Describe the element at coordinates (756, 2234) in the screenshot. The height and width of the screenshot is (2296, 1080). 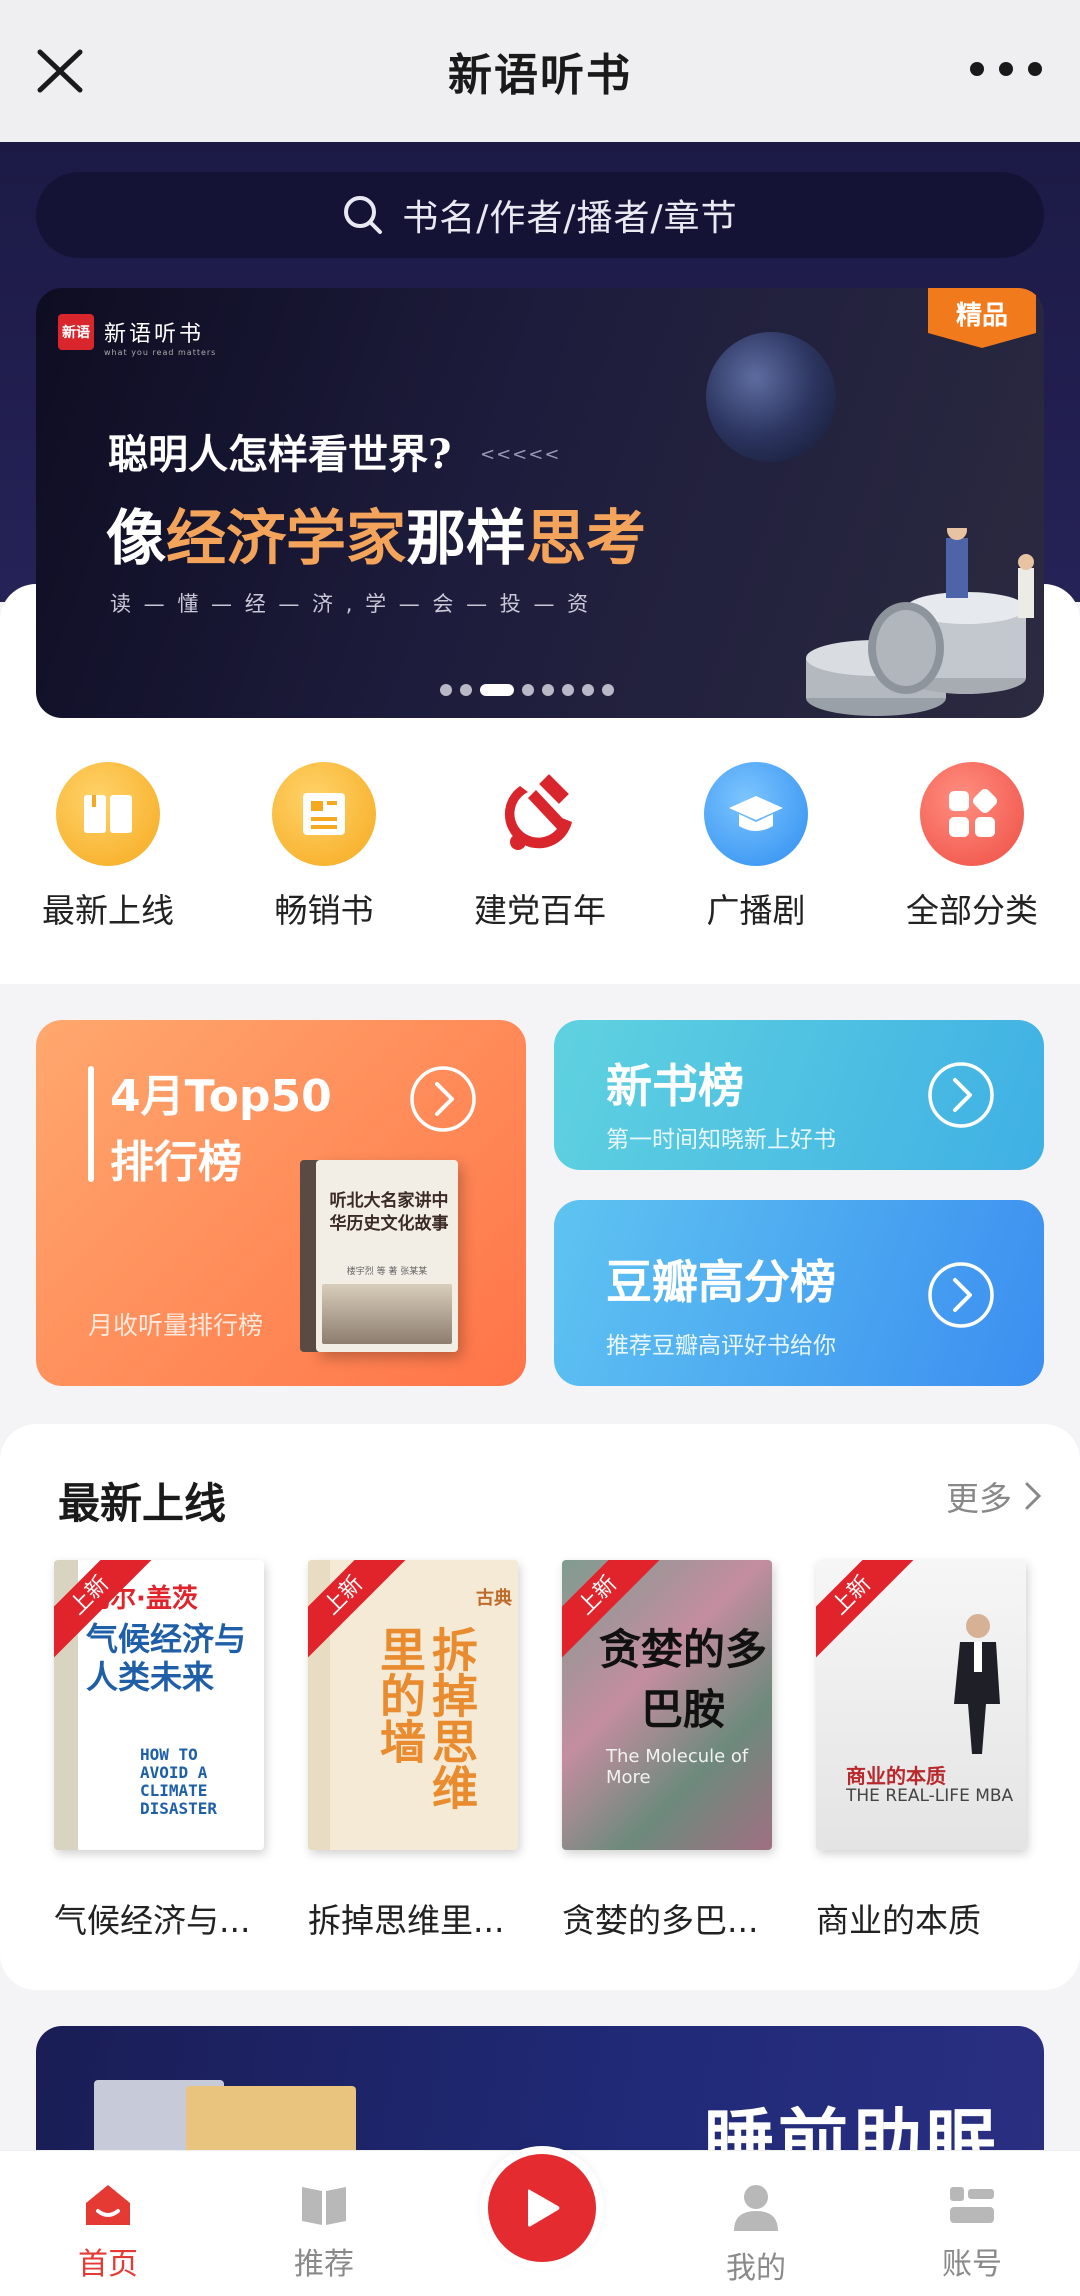
I see `nav-mine: 我的` at that location.